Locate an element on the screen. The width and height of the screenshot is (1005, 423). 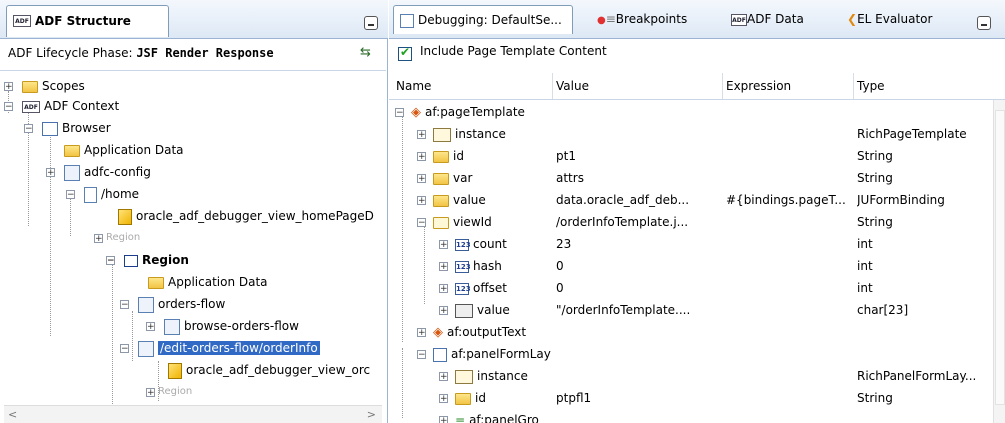
row-name: value is located at coordinates (493, 310).